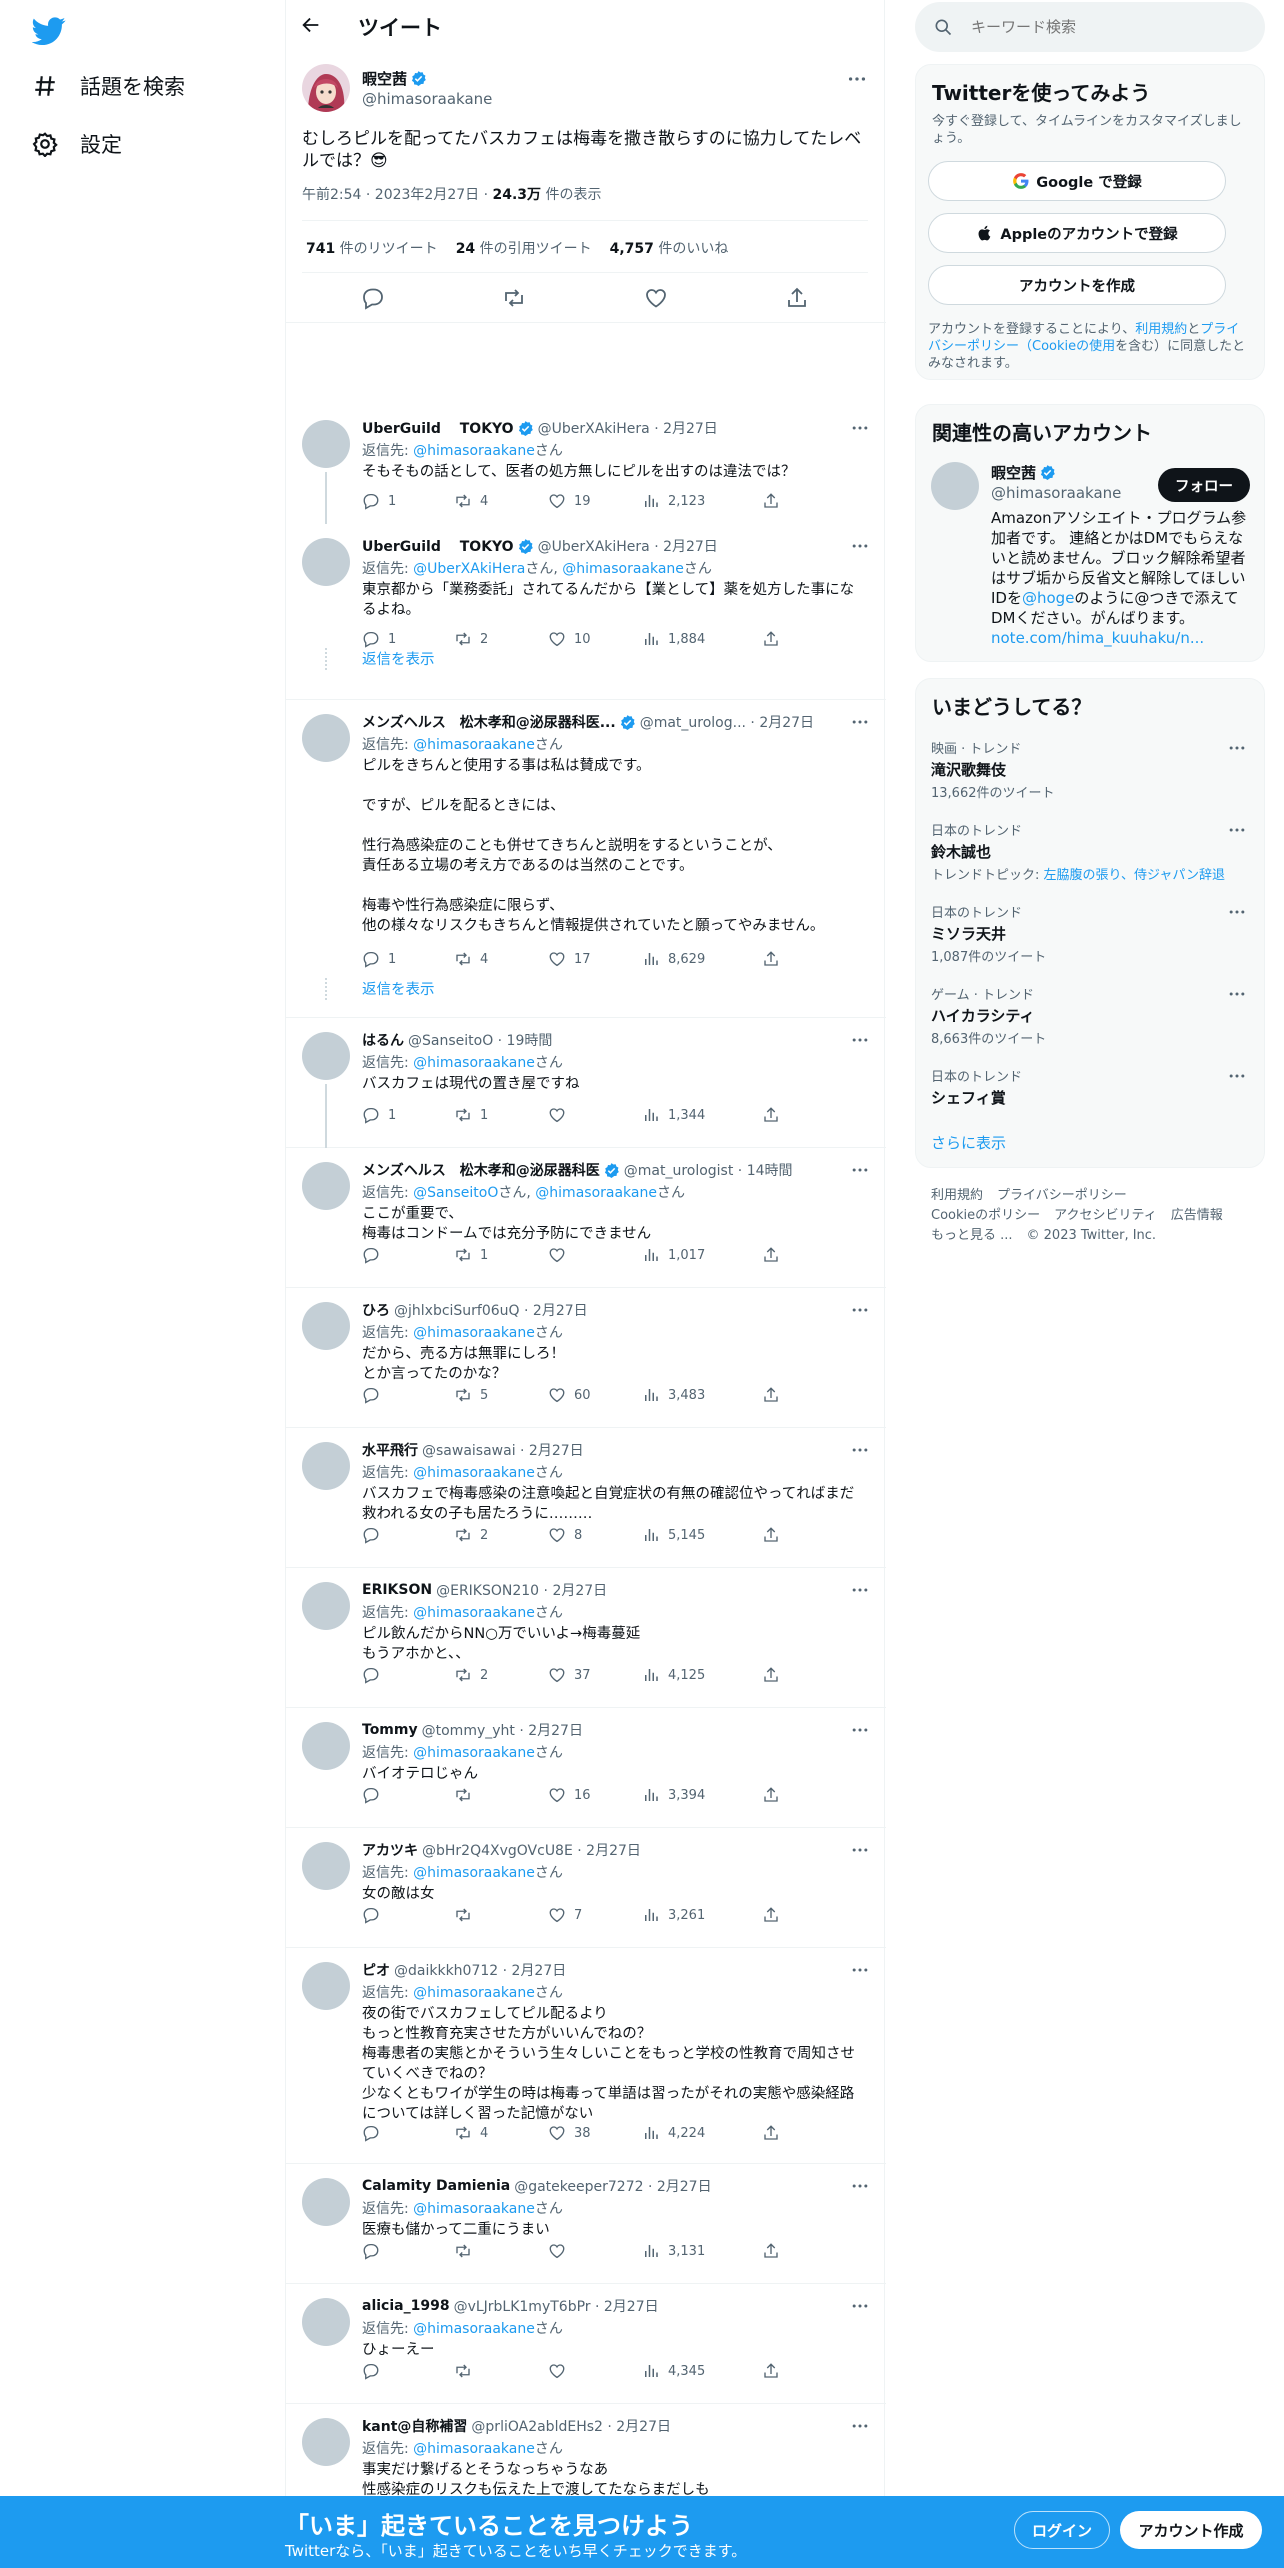 The width and height of the screenshot is (1284, 2568). I want to click on replying-to-link: @SanseitoO, so click(455, 1193).